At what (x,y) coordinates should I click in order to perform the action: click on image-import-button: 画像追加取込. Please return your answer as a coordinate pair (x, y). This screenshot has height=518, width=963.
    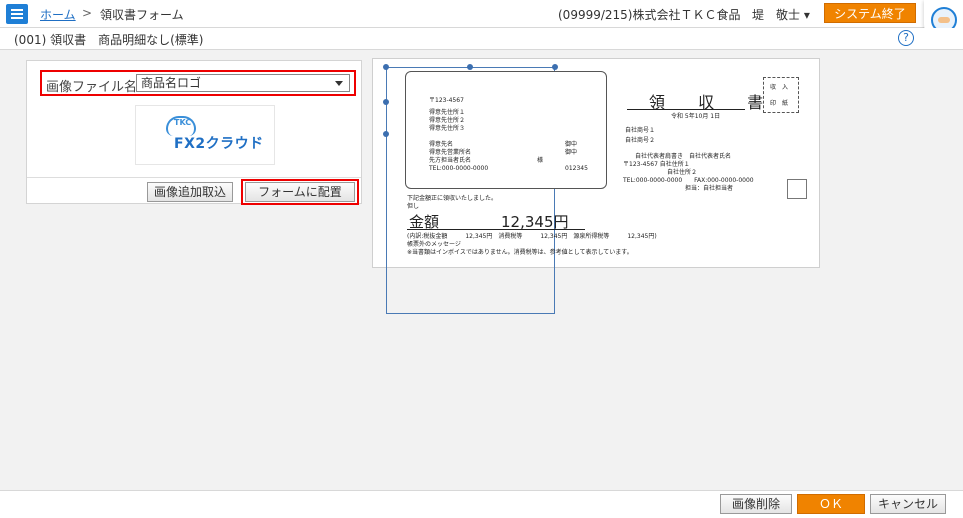
    Looking at the image, I should click on (190, 192).